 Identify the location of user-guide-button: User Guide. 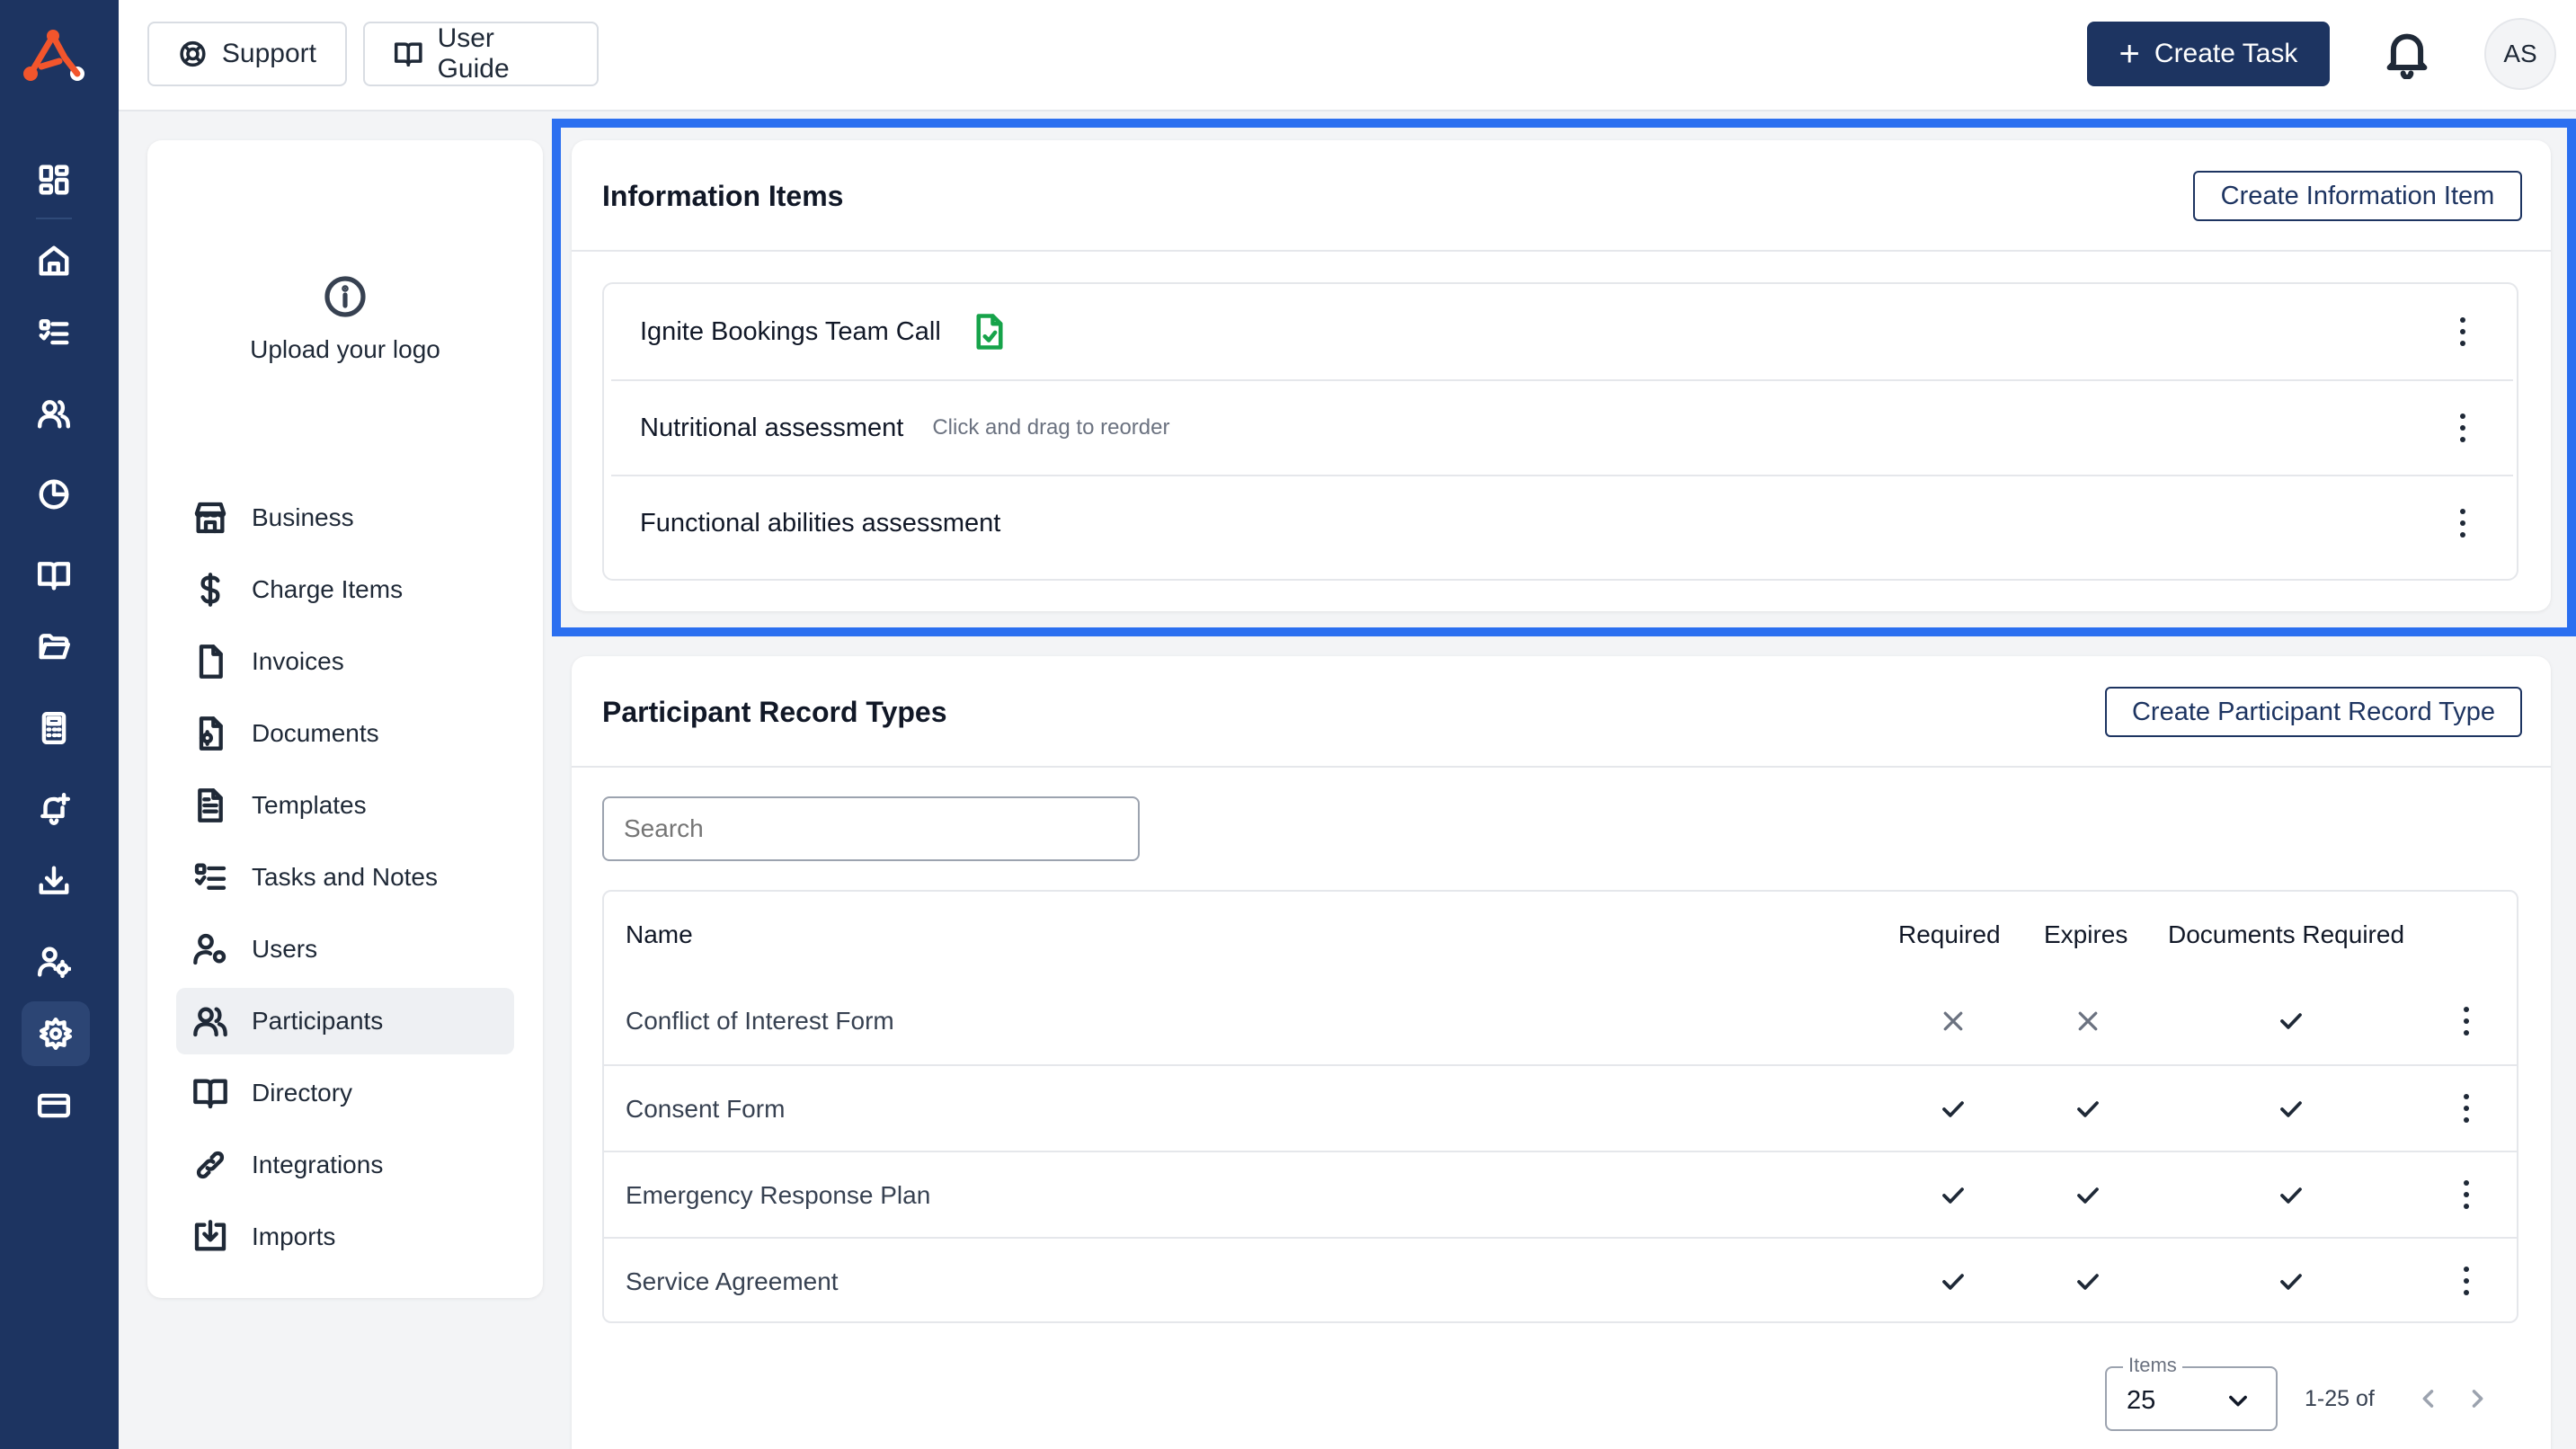
(481, 54).